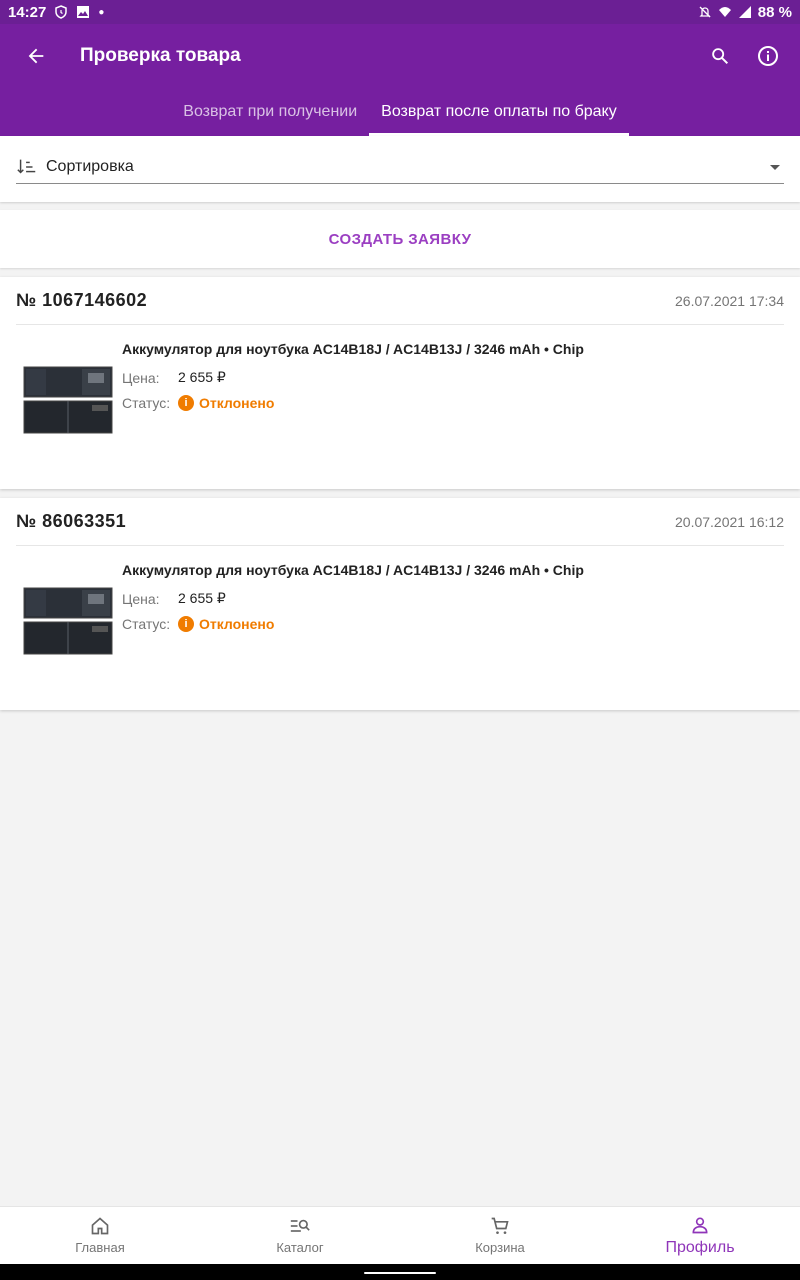 Image resolution: width=800 pixels, height=1280 pixels. I want to click on cart-icon, so click(500, 1225).